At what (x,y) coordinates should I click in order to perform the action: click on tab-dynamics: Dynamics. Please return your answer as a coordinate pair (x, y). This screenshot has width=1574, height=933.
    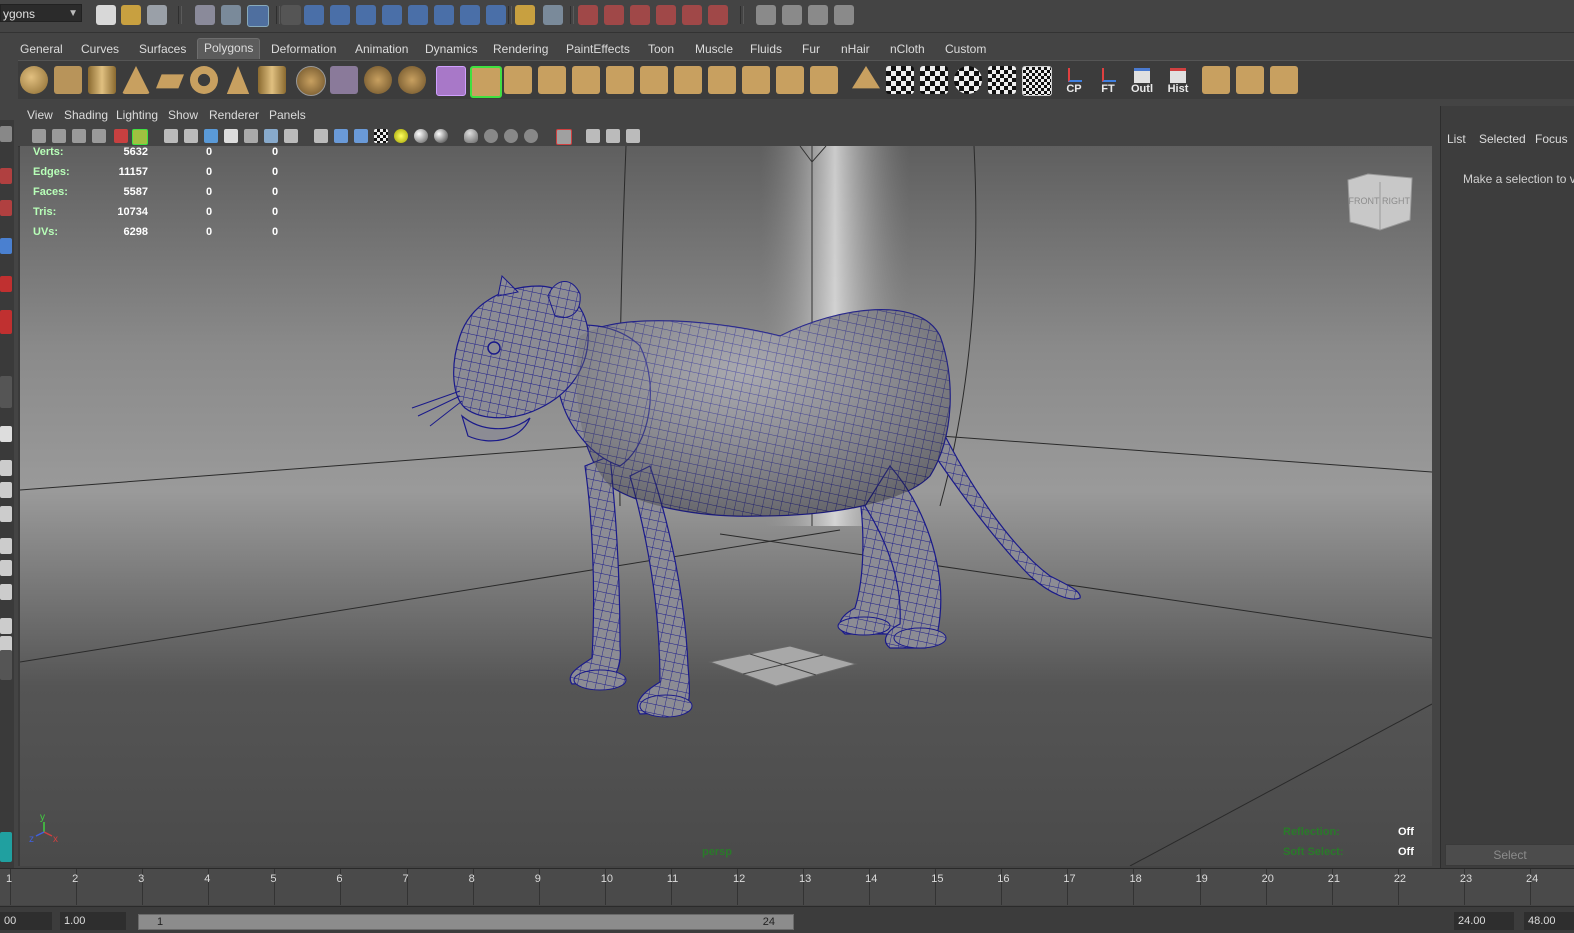
    Looking at the image, I should click on (451, 49).